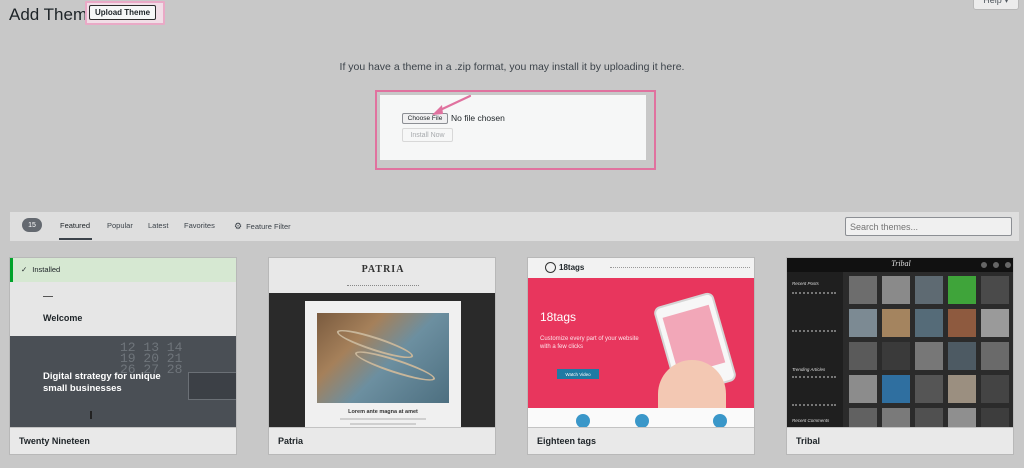 The height and width of the screenshot is (468, 1024). I want to click on theme-card-patria: PATRIA Lorem ante magna at amet Patria, so click(382, 356).